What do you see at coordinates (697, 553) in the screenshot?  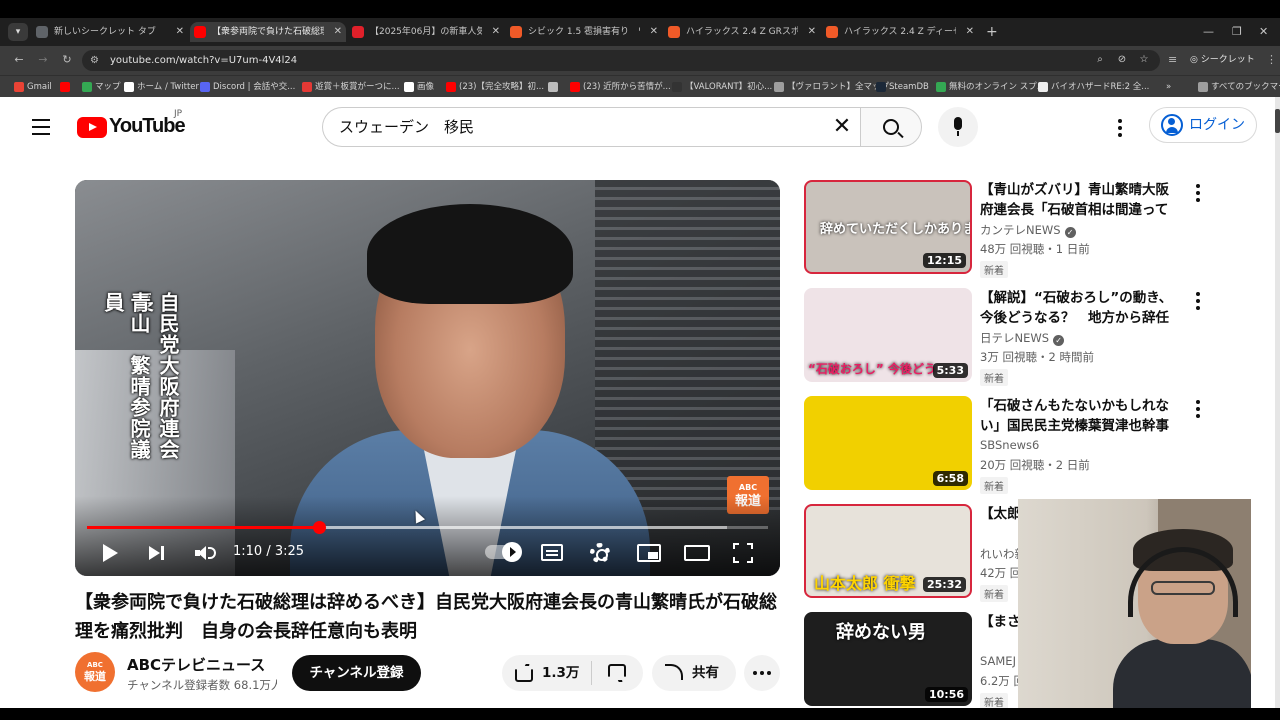 I see `theater-mode-icon` at bounding box center [697, 553].